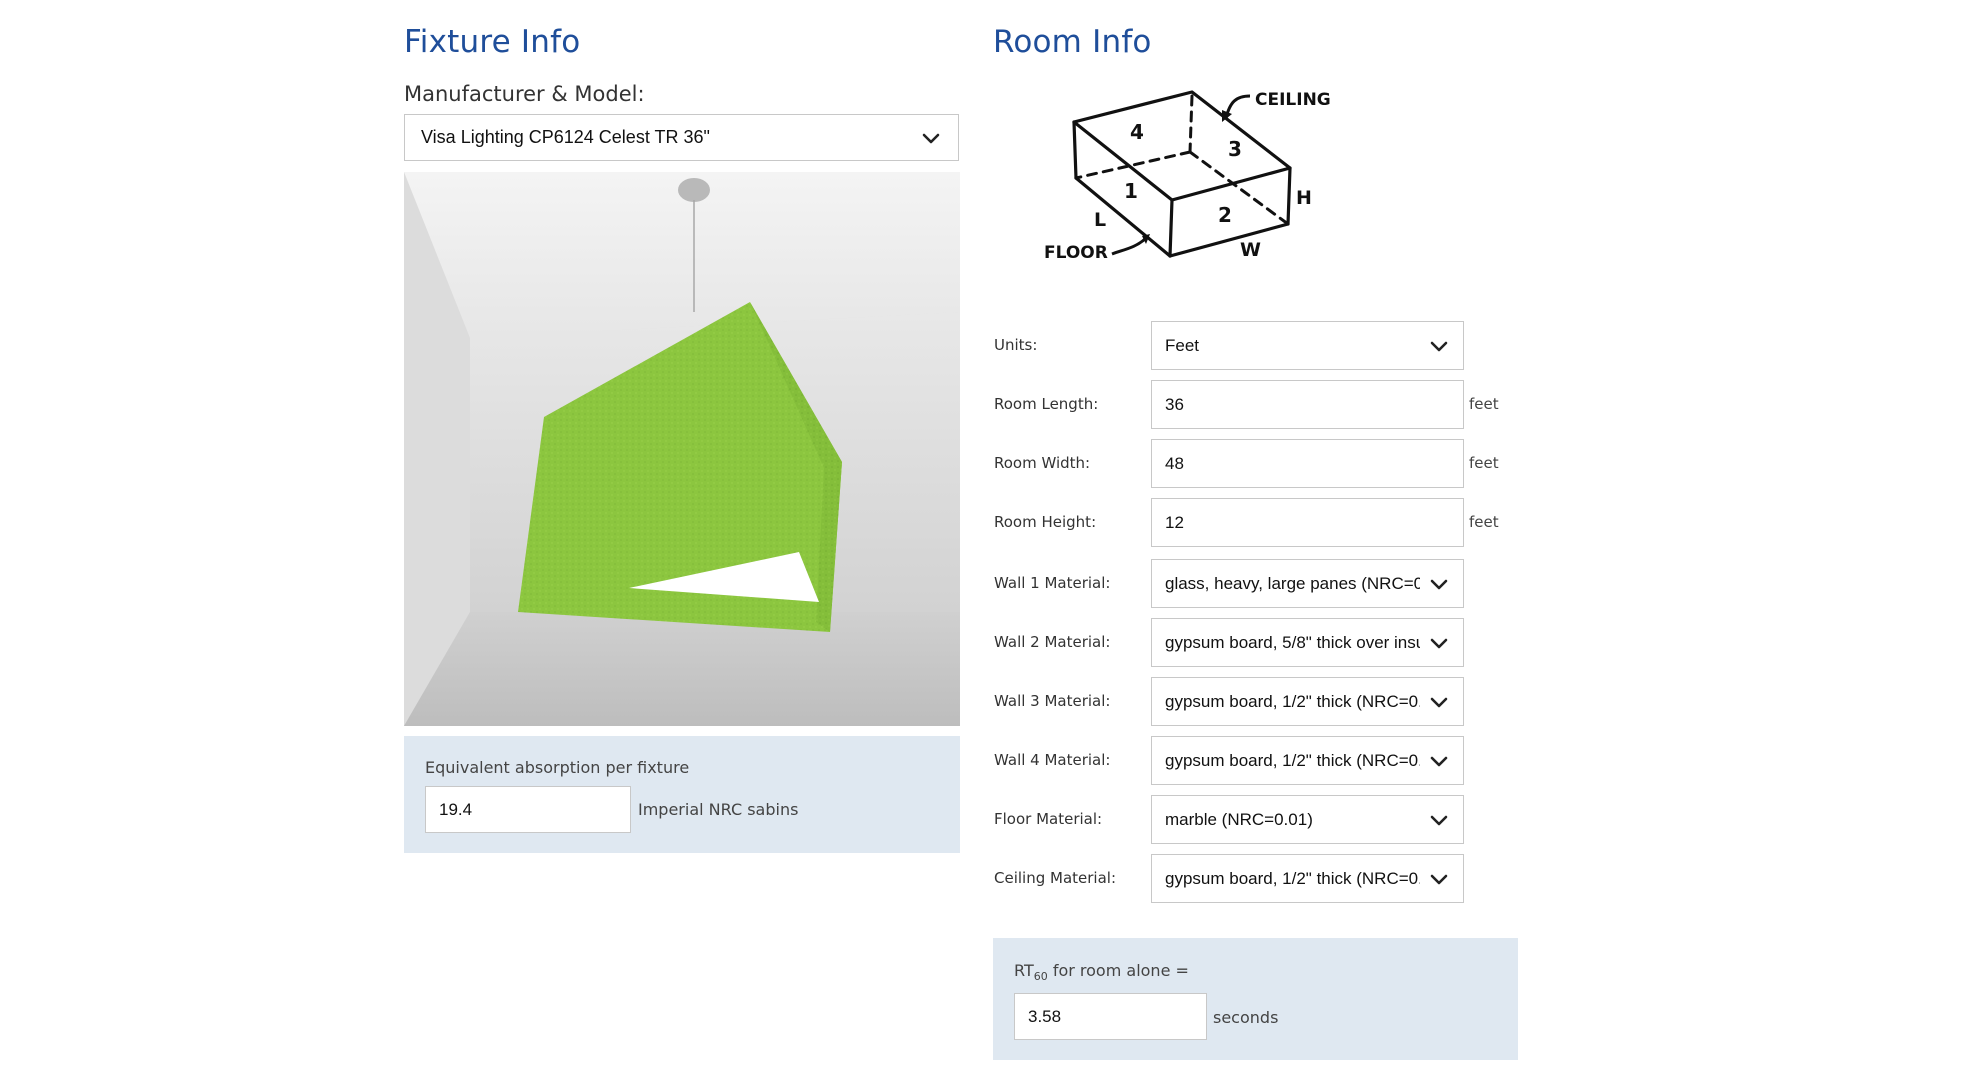  What do you see at coordinates (1235, 149) in the screenshot?
I see `diagram-wall3-number: 3` at bounding box center [1235, 149].